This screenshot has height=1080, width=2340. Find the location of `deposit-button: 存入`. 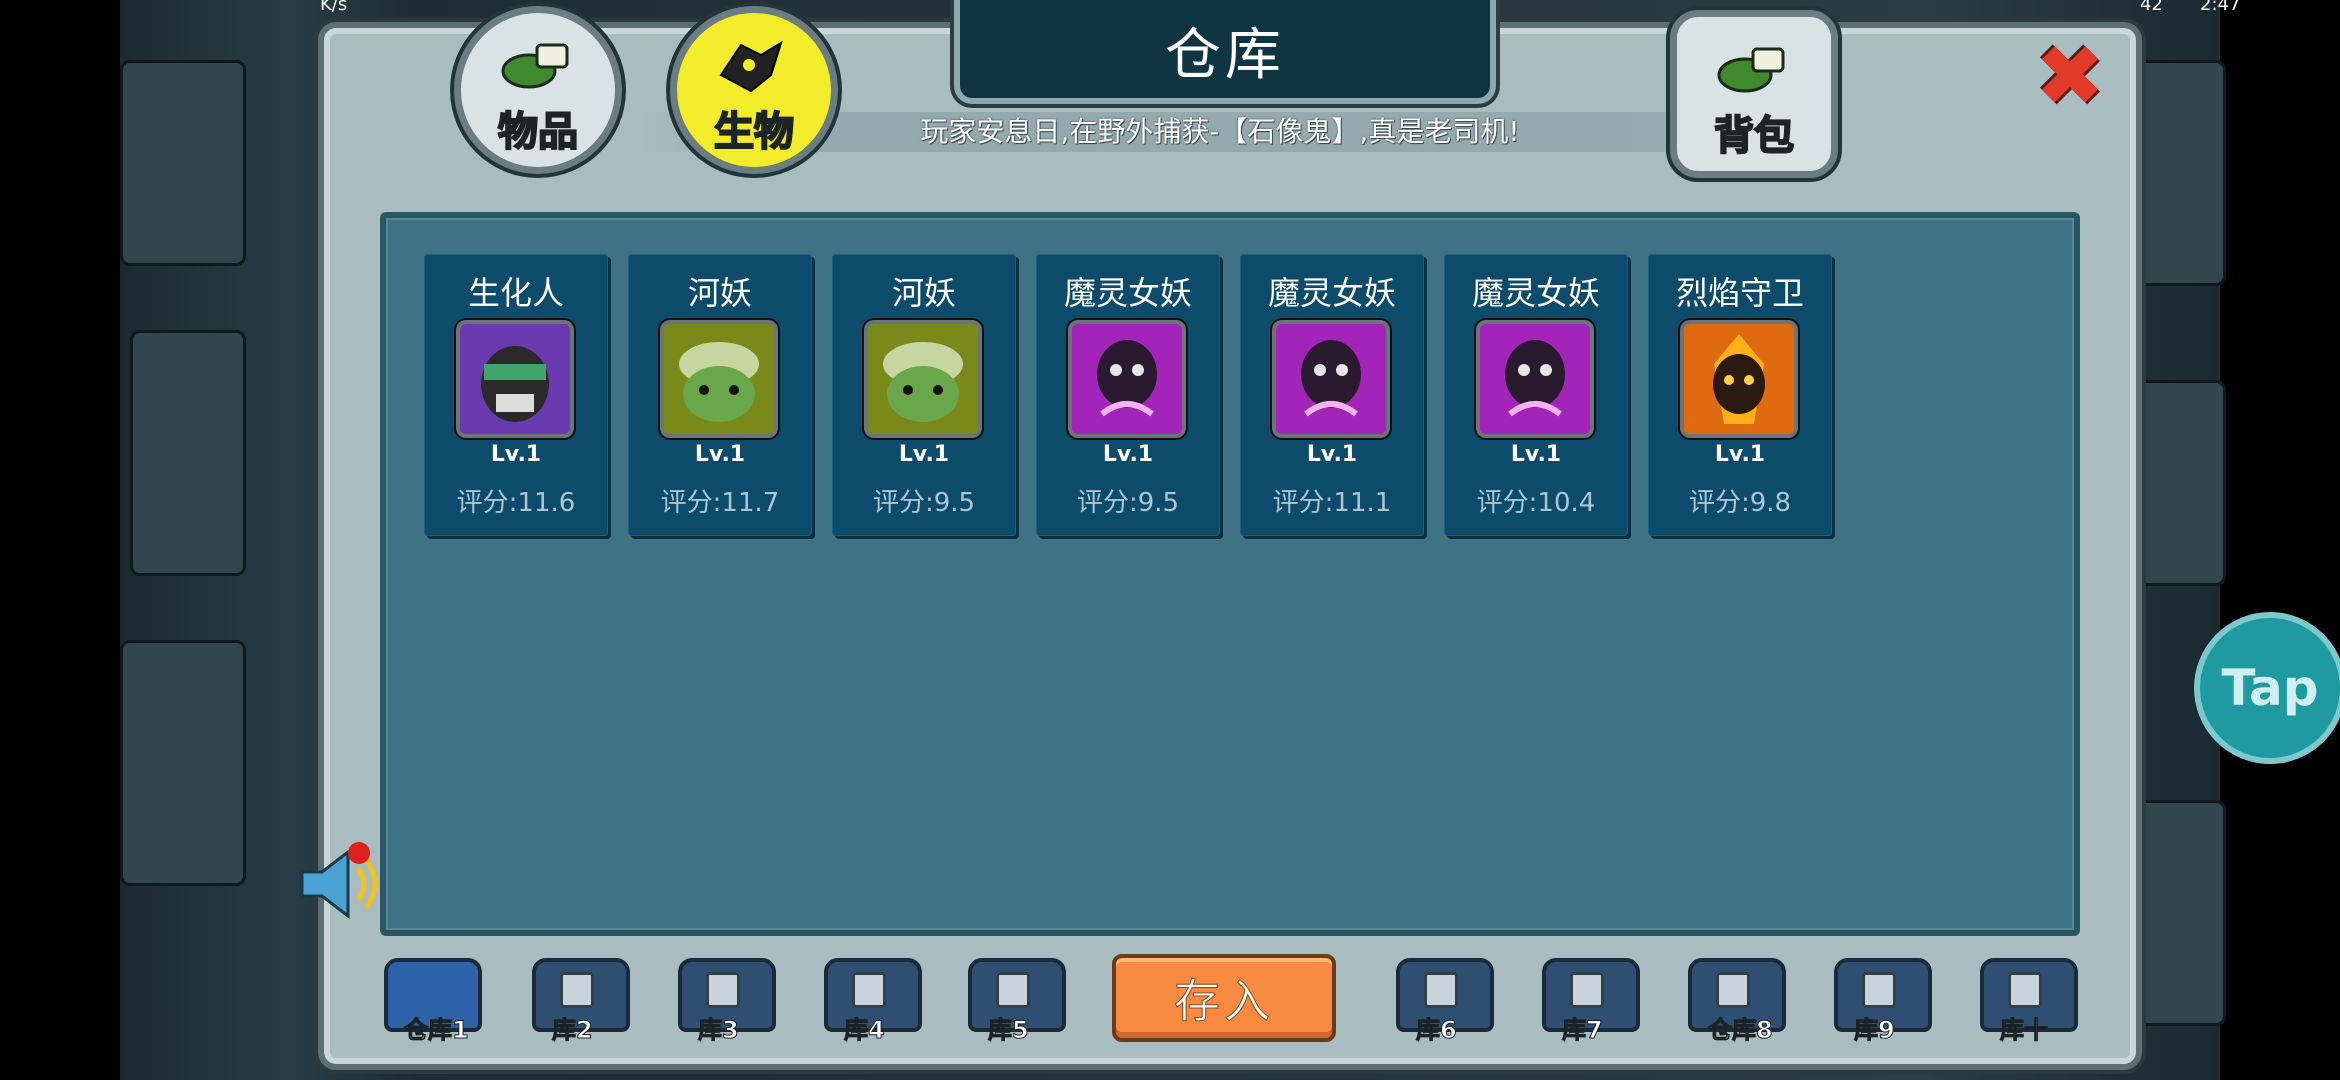

deposit-button: 存入 is located at coordinates (1224, 998).